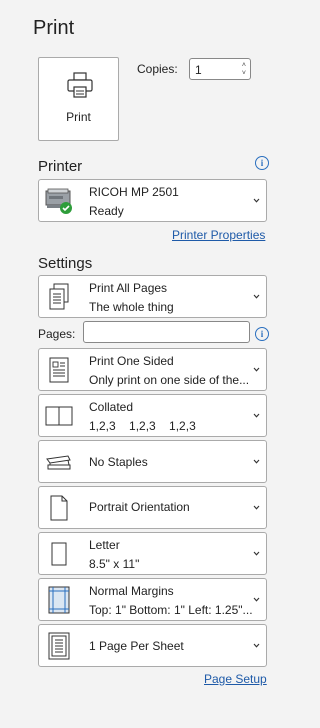  I want to click on copies-stepper: 1 ˄ ˅, so click(220, 69).